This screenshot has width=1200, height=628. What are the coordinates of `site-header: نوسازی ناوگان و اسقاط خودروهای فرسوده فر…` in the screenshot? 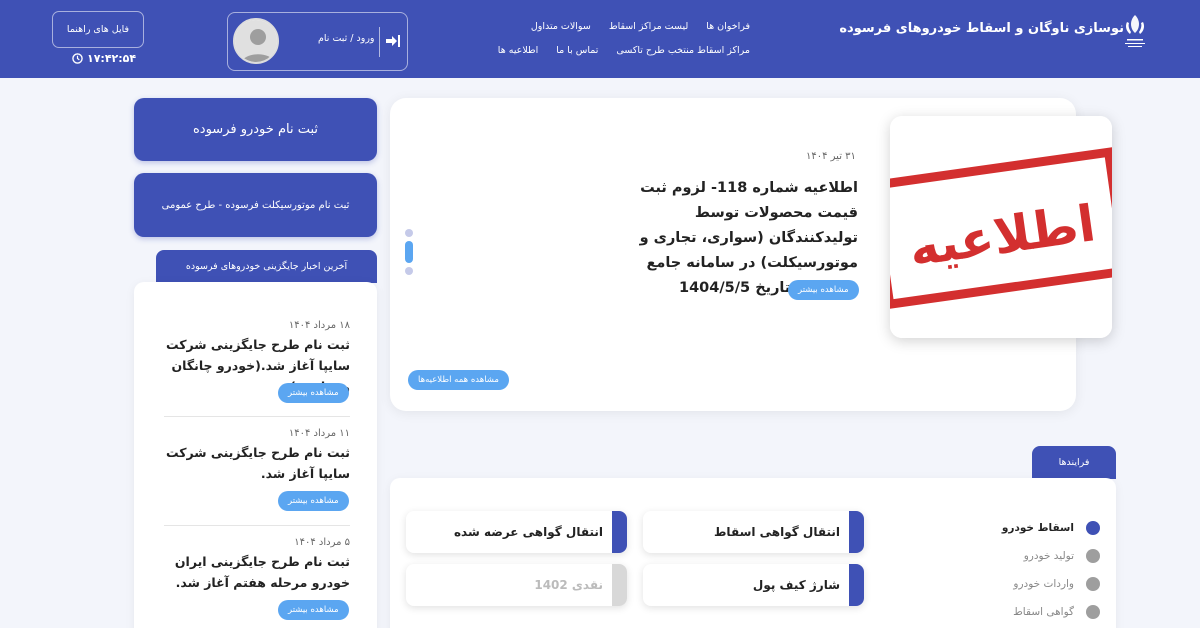 It's located at (600, 39).